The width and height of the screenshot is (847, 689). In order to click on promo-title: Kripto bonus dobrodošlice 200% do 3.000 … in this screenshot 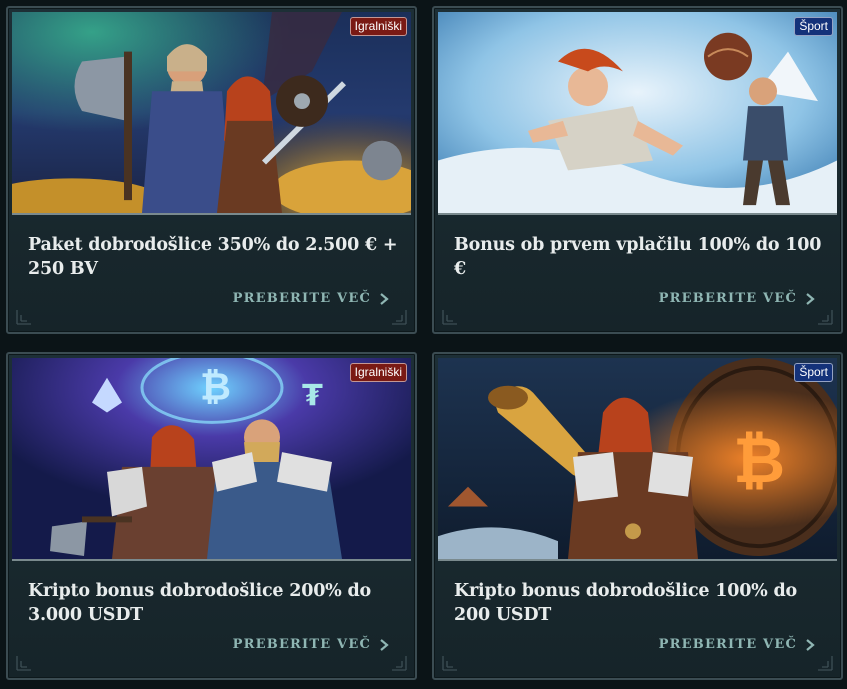, I will do `click(199, 603)`.